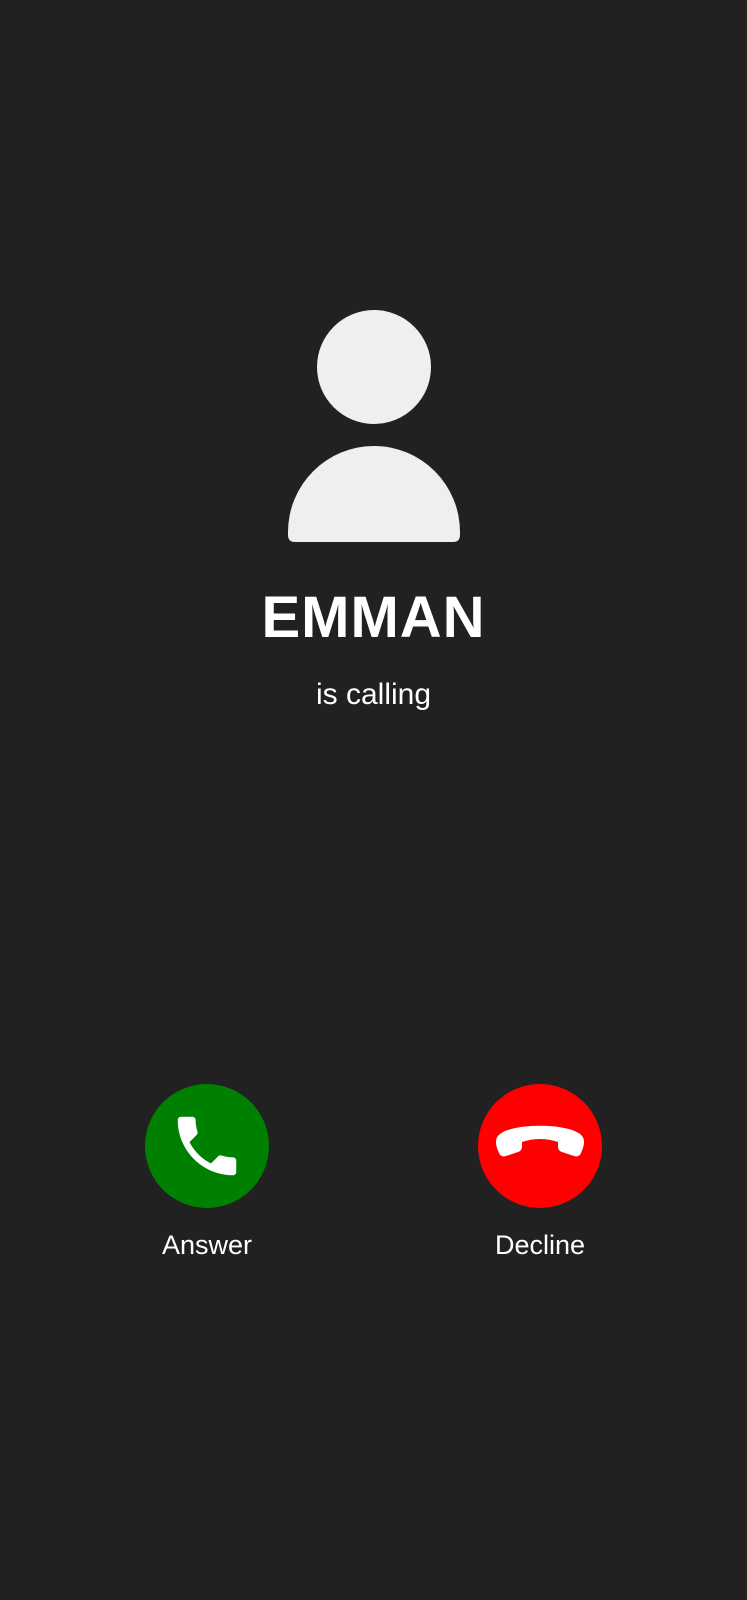 This screenshot has height=1600, width=747. I want to click on decline-button-circle, so click(540, 1146).